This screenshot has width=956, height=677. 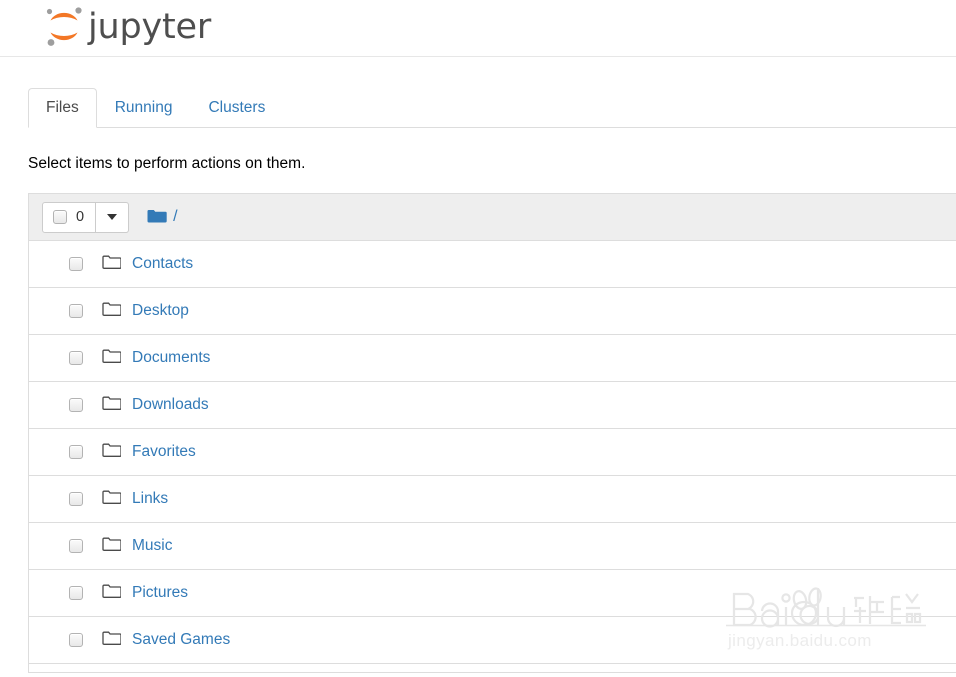 I want to click on selection-dropdown-button, so click(x=113, y=217).